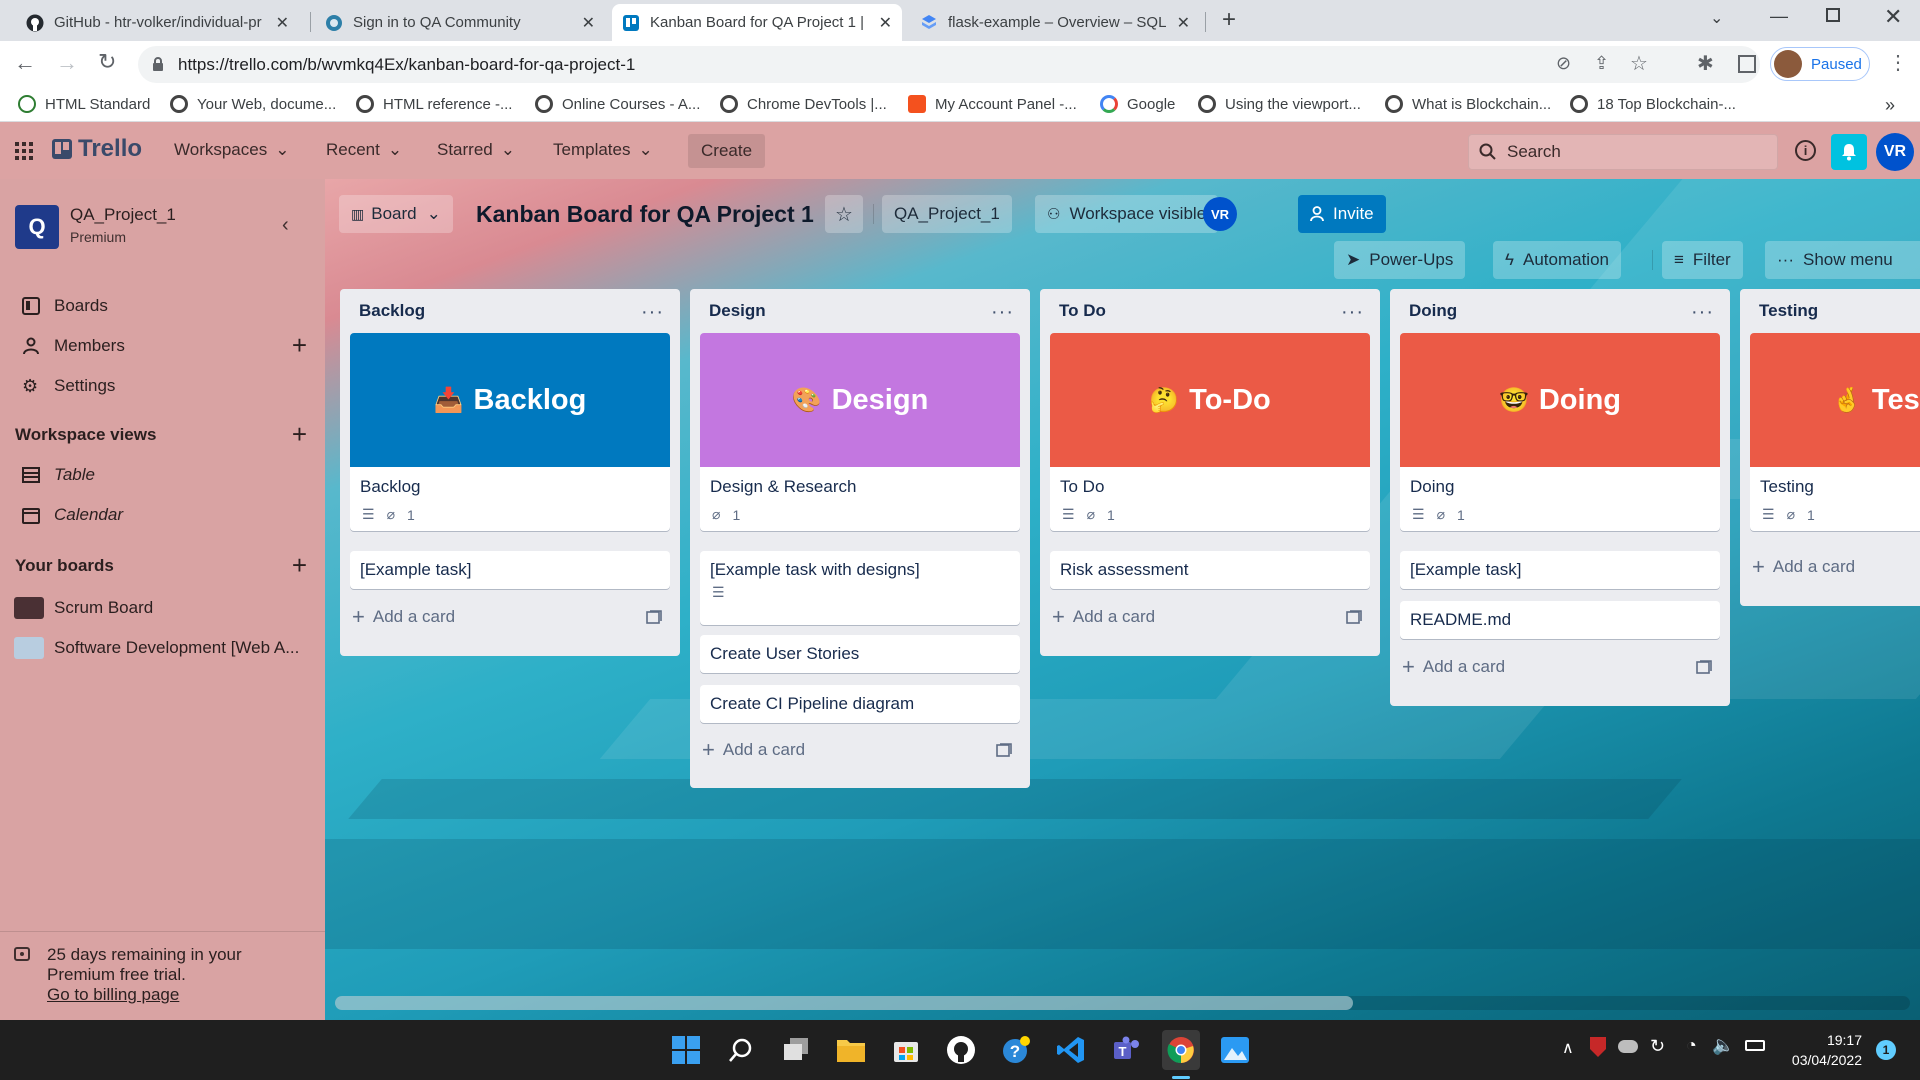 Image resolution: width=1920 pixels, height=1080 pixels. I want to click on app-switcher-icon, so click(24, 151).